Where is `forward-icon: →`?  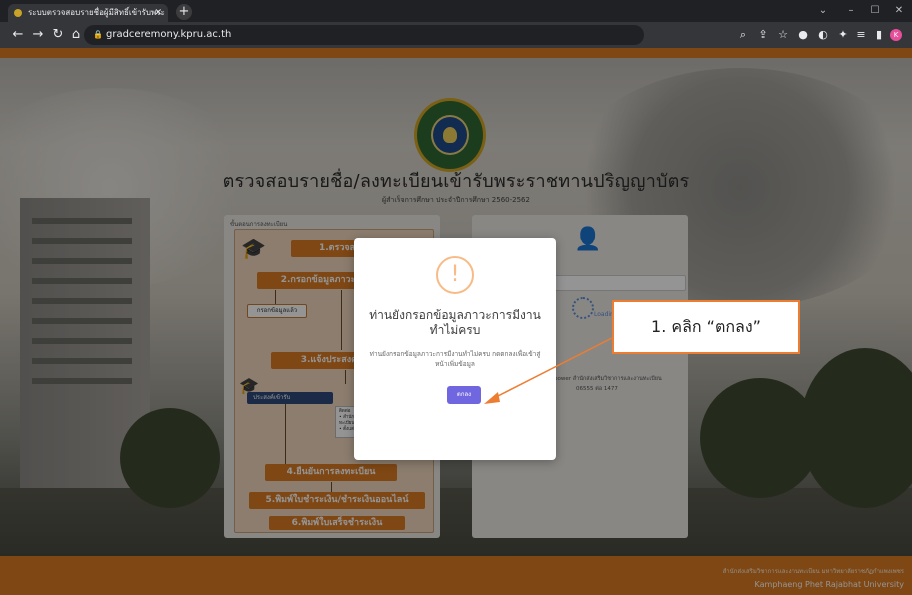
forward-icon: → is located at coordinates (38, 35).